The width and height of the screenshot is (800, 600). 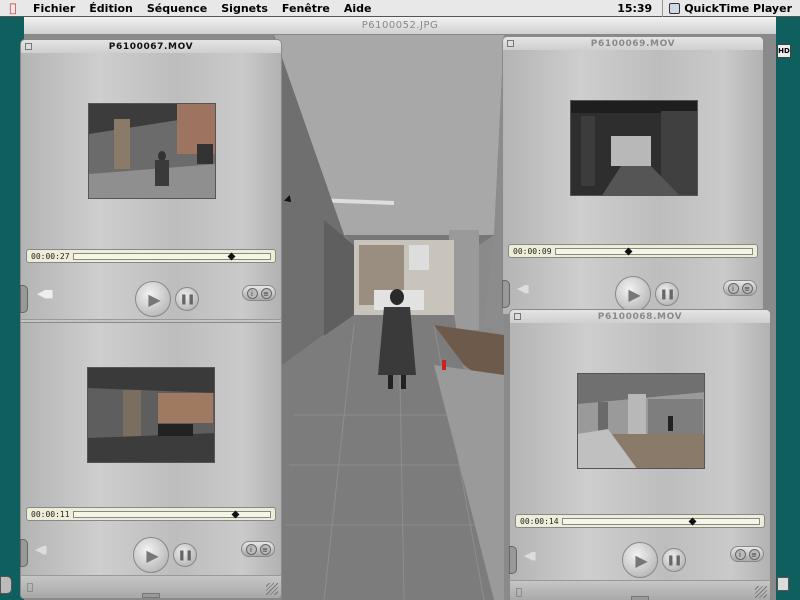 I want to click on menu-sequence: Séquence, so click(x=177, y=8).